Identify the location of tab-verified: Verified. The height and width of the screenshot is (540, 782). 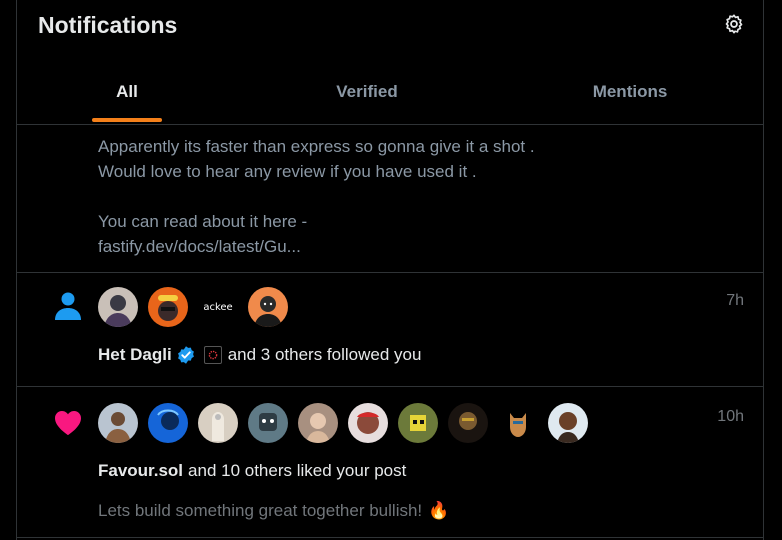
(367, 92).